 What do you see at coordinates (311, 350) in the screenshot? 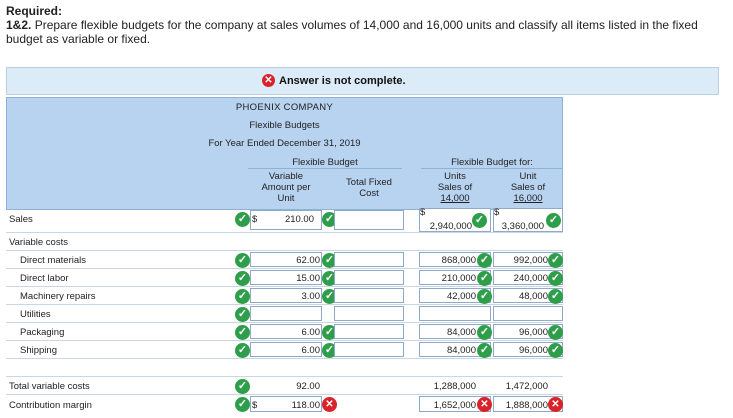
I see `shipping-variable: 6.00` at bounding box center [311, 350].